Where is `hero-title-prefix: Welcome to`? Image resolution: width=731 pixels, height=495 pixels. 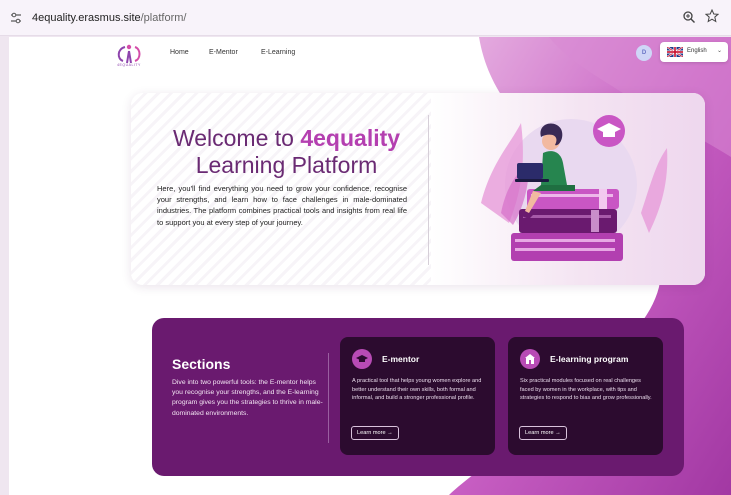
hero-title-prefix: Welcome to is located at coordinates (233, 138).